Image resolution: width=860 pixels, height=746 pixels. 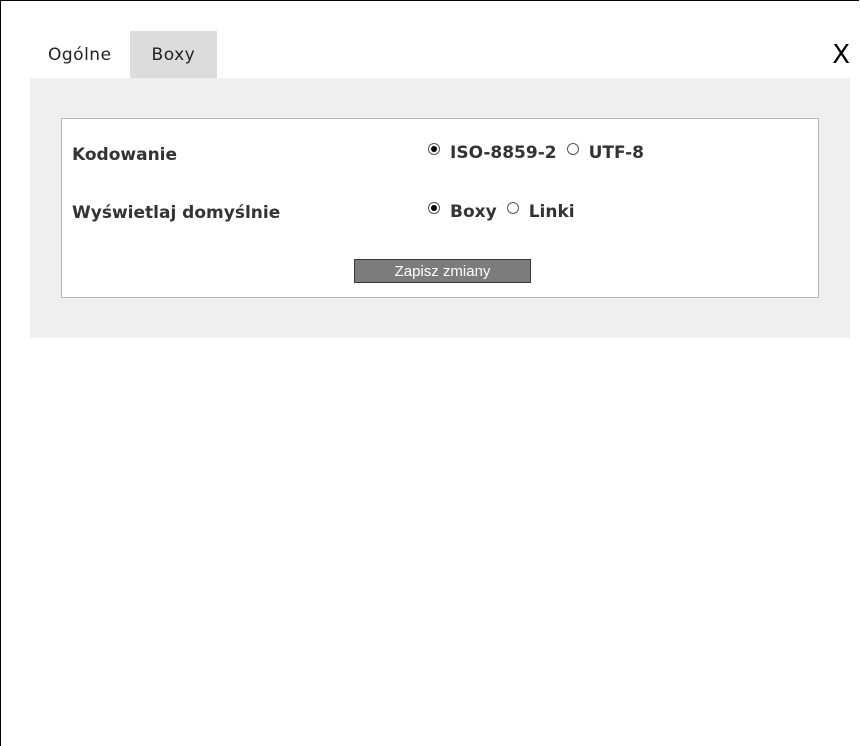 I want to click on tab-bar: Ogólne Boxy, so click(x=124, y=54).